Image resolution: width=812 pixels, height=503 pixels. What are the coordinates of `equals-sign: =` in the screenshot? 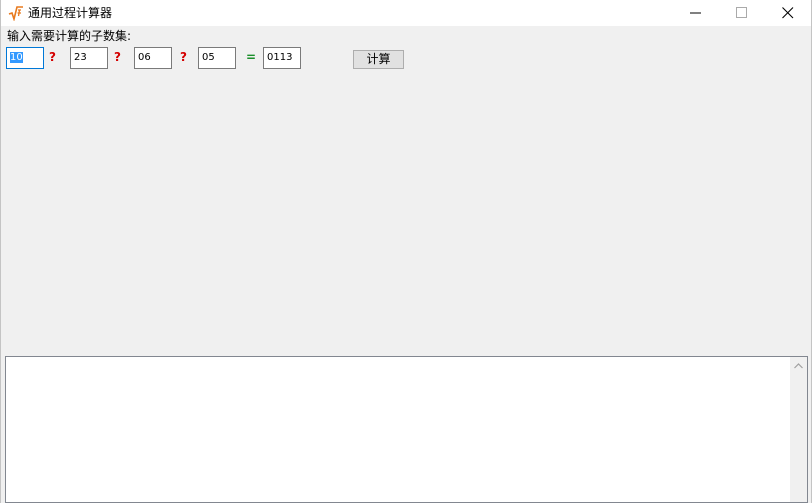 It's located at (251, 57).